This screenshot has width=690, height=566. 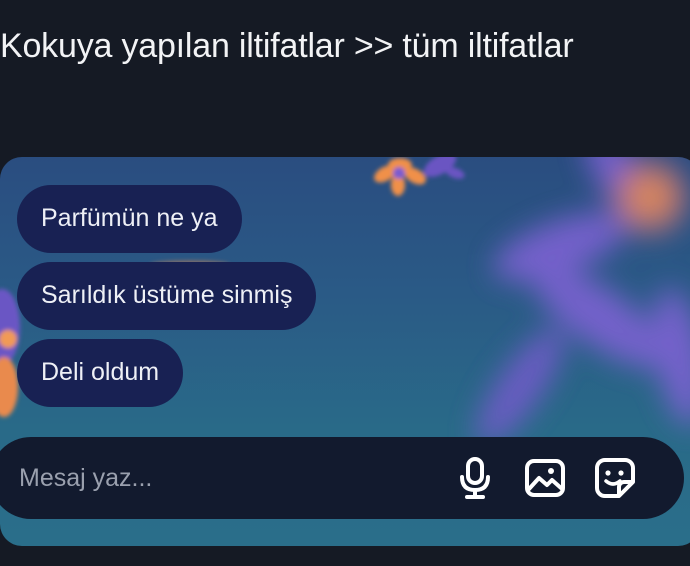 I want to click on message-bubble: Parfümün ne ya, so click(x=129, y=219).